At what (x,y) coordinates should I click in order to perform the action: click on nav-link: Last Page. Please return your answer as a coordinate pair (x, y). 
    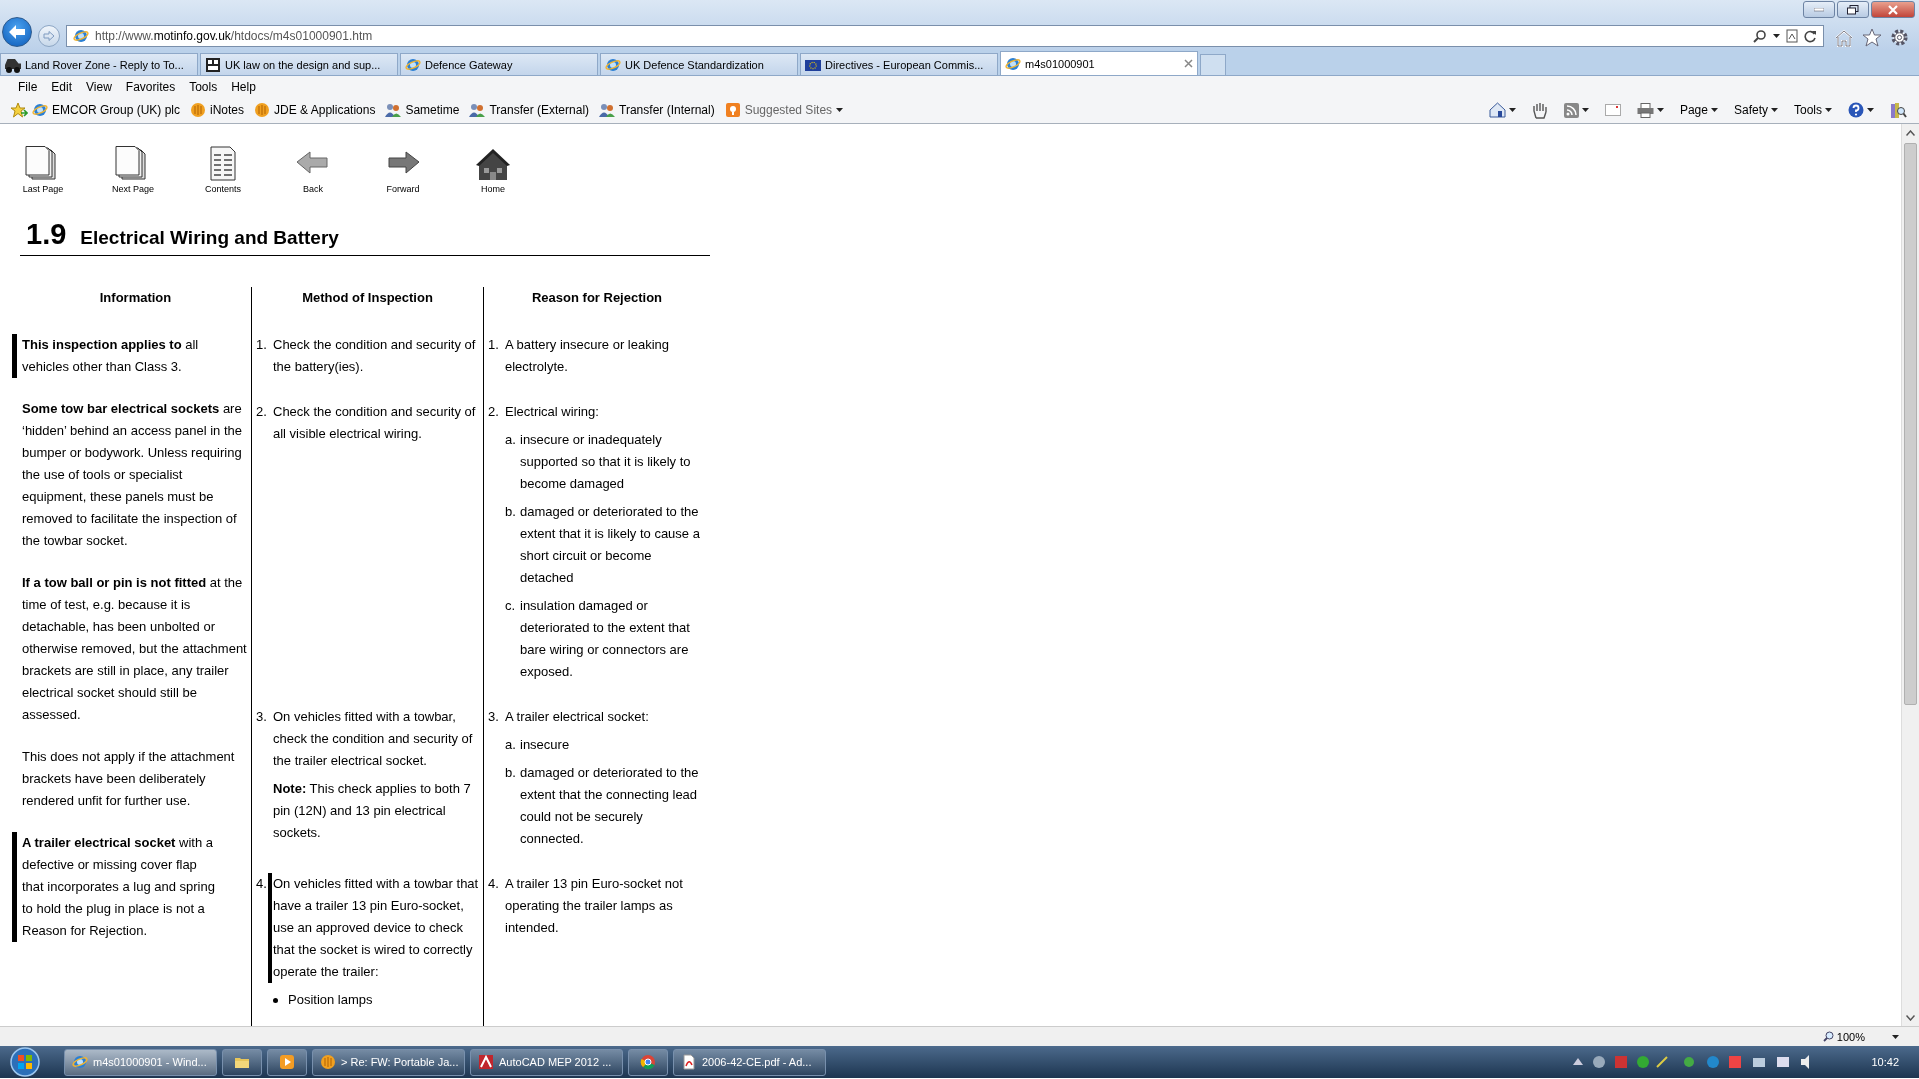
    Looking at the image, I should click on (44, 170).